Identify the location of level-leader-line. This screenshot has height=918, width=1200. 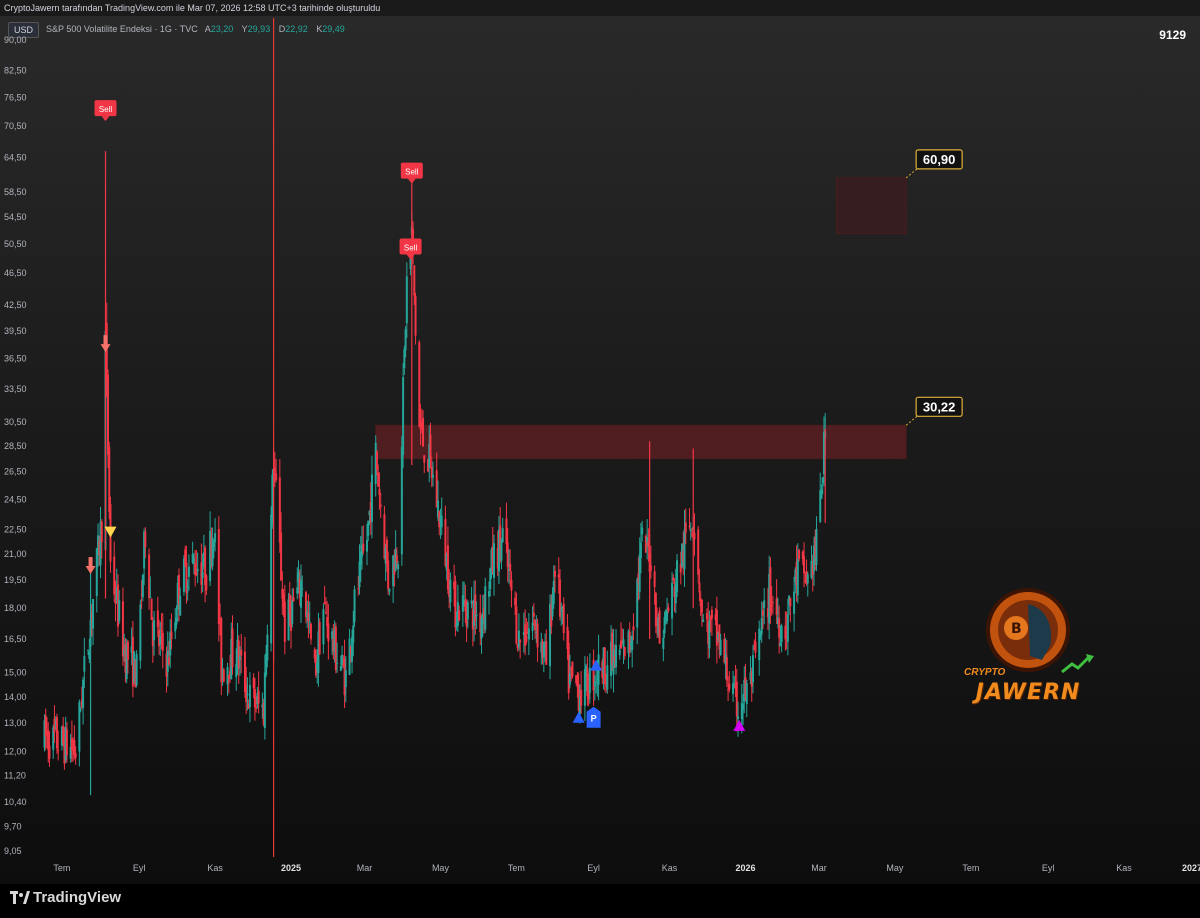
(912, 420).